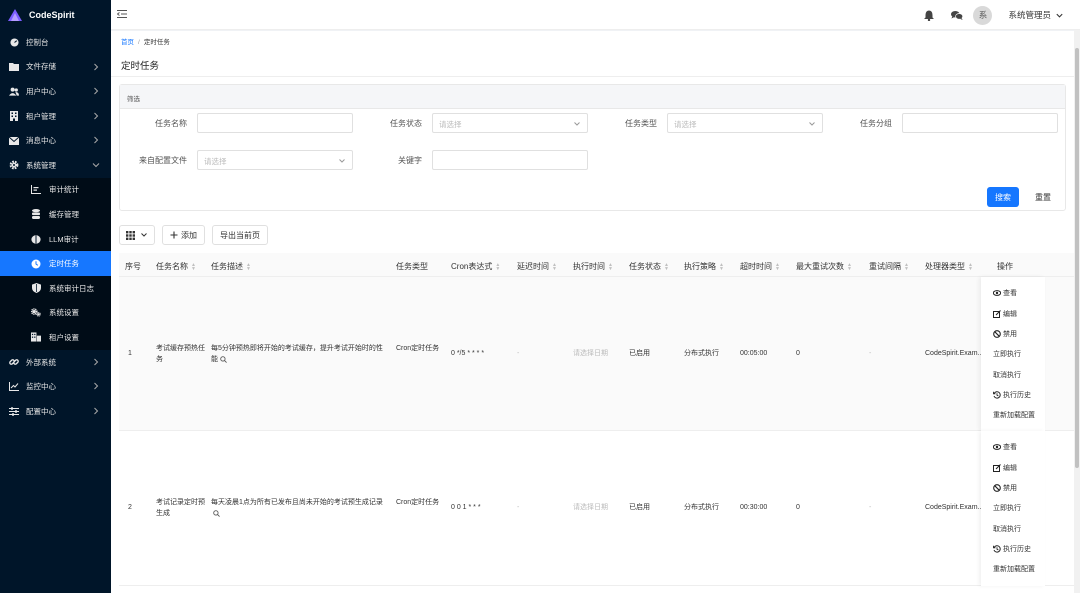 Image resolution: width=1080 pixels, height=593 pixels. I want to click on menu-toggle-icon, so click(122, 14).